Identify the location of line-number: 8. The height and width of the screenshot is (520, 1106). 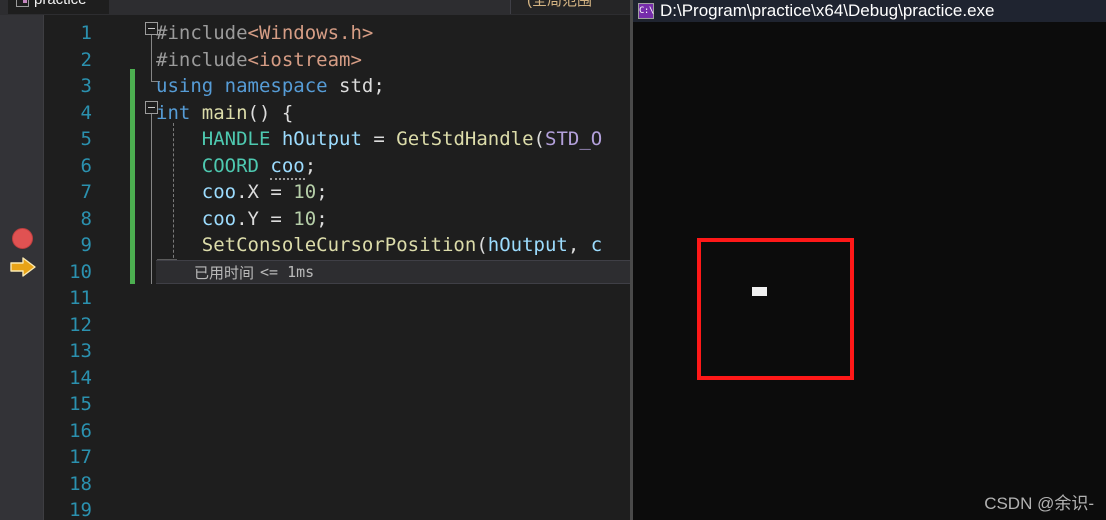
(86, 218).